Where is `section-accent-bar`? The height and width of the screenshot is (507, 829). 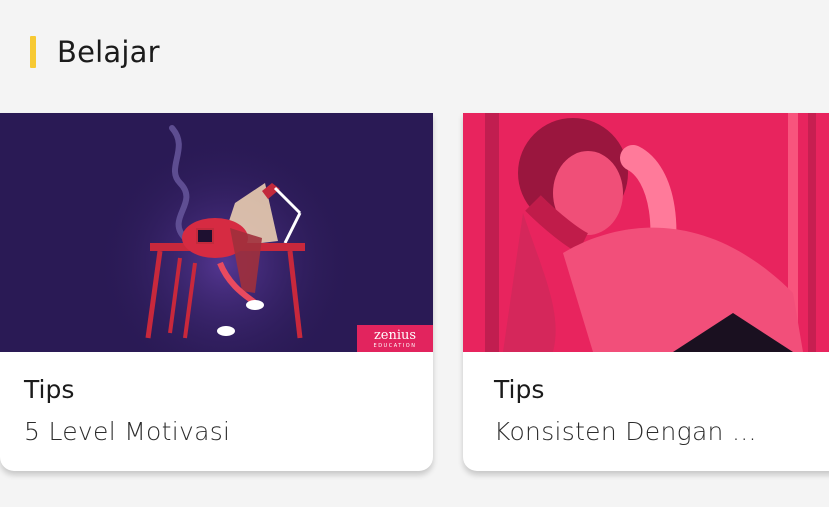
section-accent-bar is located at coordinates (33, 52).